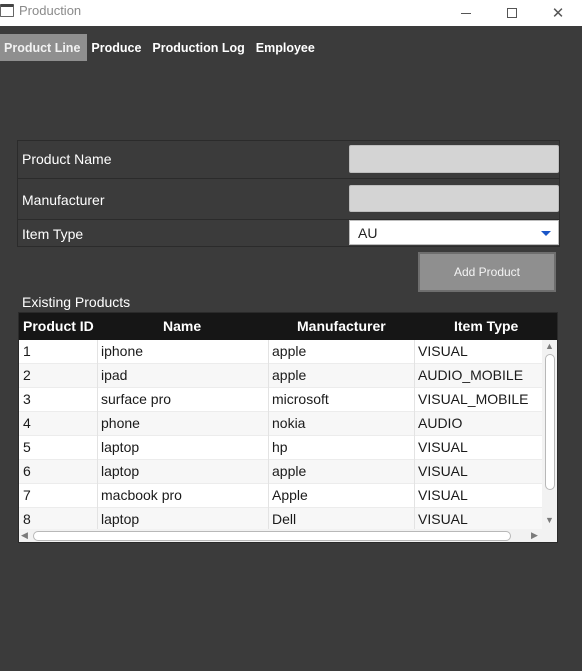 Image resolution: width=582 pixels, height=671 pixels. Describe the element at coordinates (549, 520) in the screenshot. I see `scroll-down-icon: ▼` at that location.